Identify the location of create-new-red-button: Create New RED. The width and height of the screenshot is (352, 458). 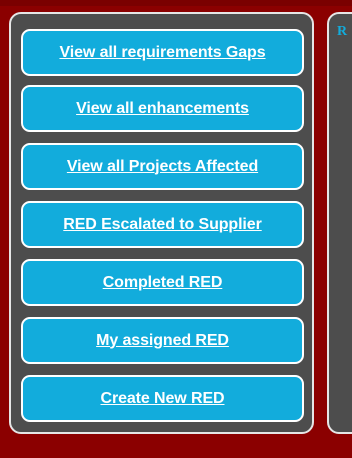
(162, 398).